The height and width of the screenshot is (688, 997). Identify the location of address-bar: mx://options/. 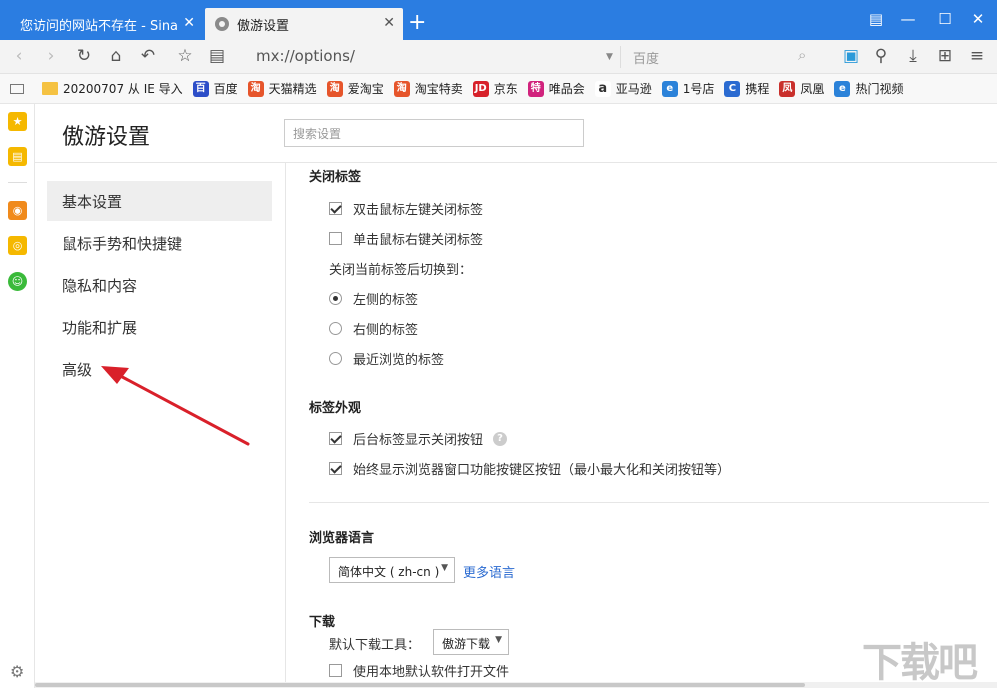
(434, 57).